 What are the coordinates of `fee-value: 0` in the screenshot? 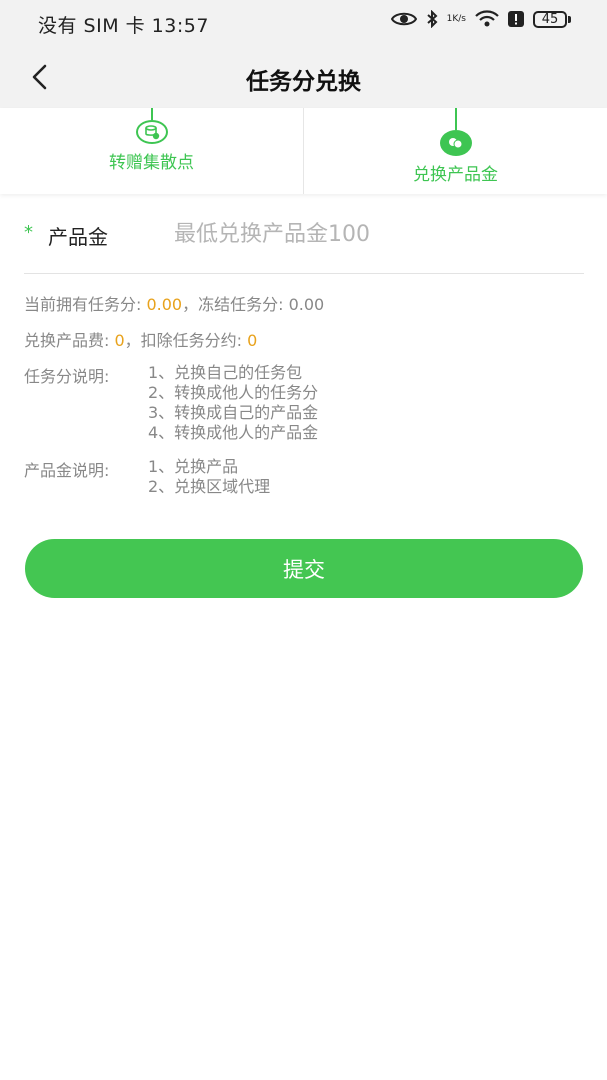 It's located at (119, 340).